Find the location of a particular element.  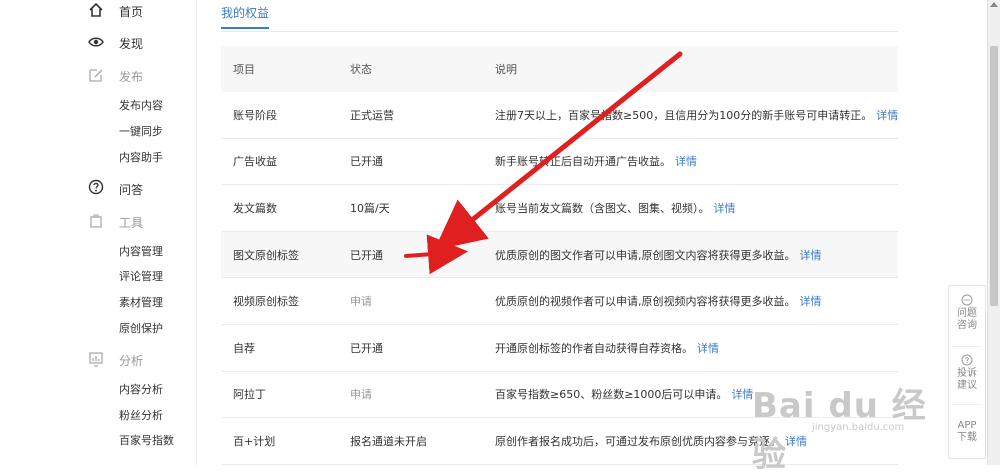

row-item: 账号阶段 is located at coordinates (255, 115).